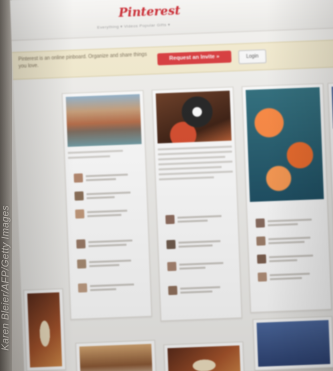  Describe the element at coordinates (149, 11) in the screenshot. I see `pinterest-logo: Pinterest` at that location.